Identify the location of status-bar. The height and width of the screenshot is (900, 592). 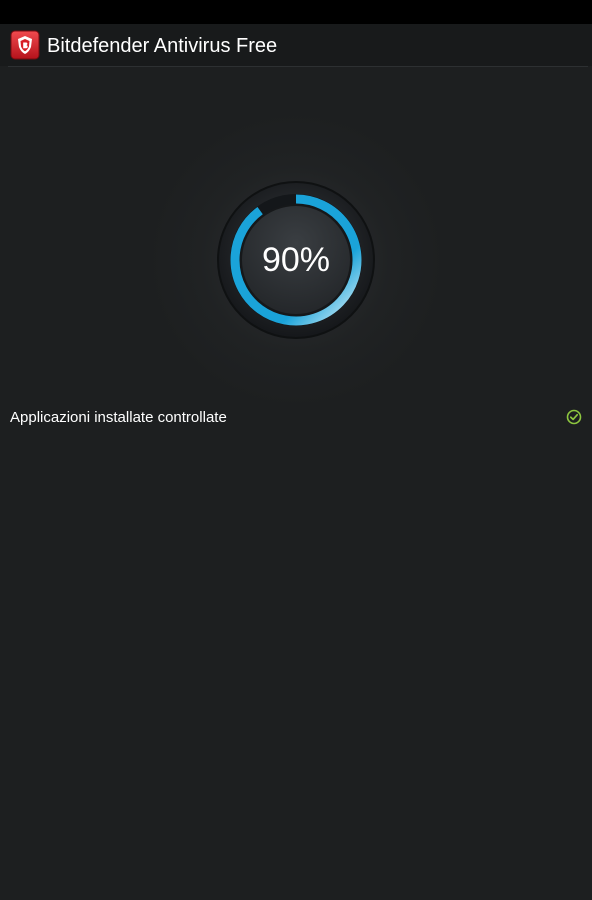
(296, 12).